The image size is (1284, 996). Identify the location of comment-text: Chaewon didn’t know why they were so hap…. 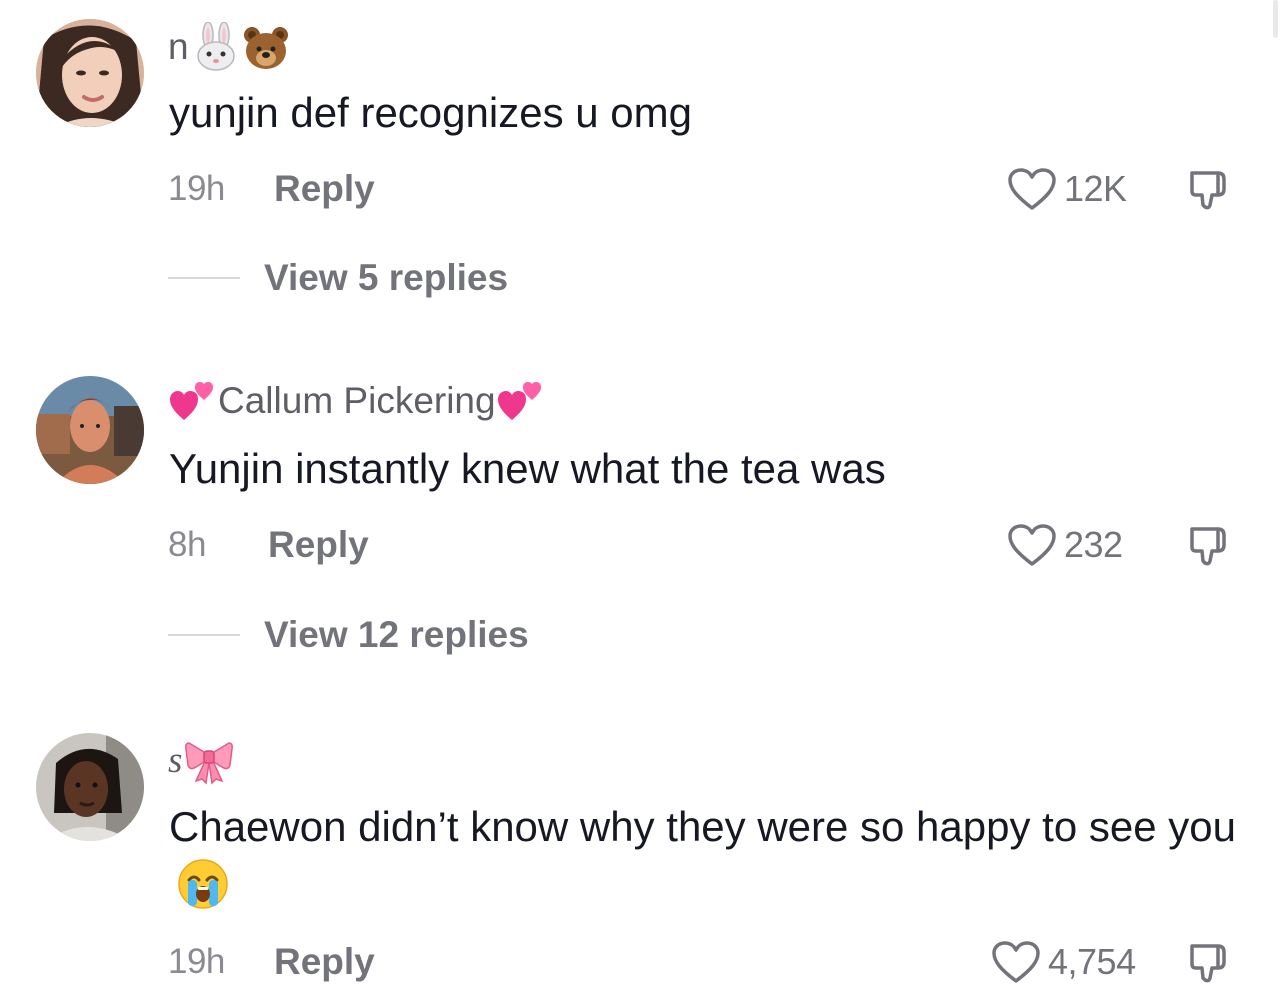
(709, 857).